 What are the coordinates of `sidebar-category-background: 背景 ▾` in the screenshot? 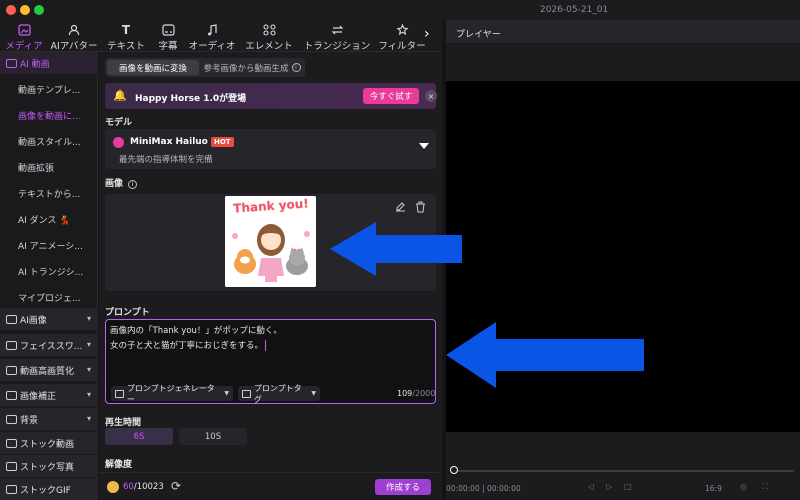 It's located at (49, 419).